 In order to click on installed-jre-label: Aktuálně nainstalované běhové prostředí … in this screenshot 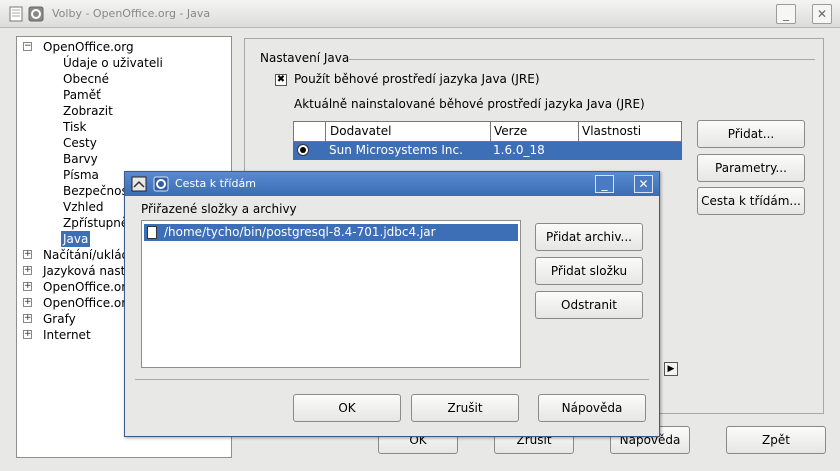, I will do `click(469, 104)`.